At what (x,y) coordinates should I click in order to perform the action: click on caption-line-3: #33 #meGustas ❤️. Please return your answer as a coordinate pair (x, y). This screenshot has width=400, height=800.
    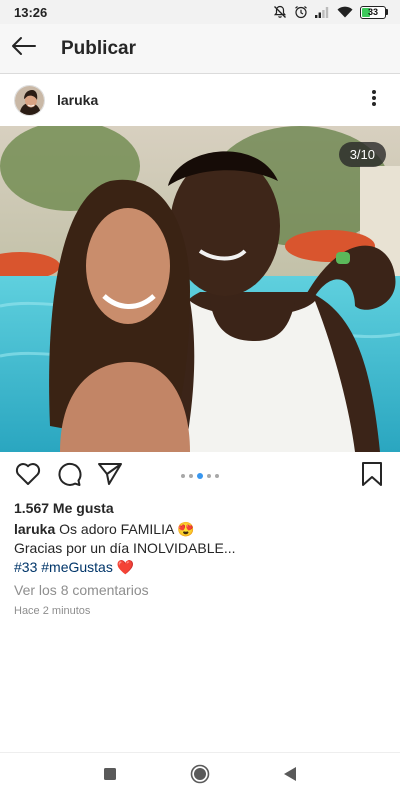
    Looking at the image, I should click on (200, 567).